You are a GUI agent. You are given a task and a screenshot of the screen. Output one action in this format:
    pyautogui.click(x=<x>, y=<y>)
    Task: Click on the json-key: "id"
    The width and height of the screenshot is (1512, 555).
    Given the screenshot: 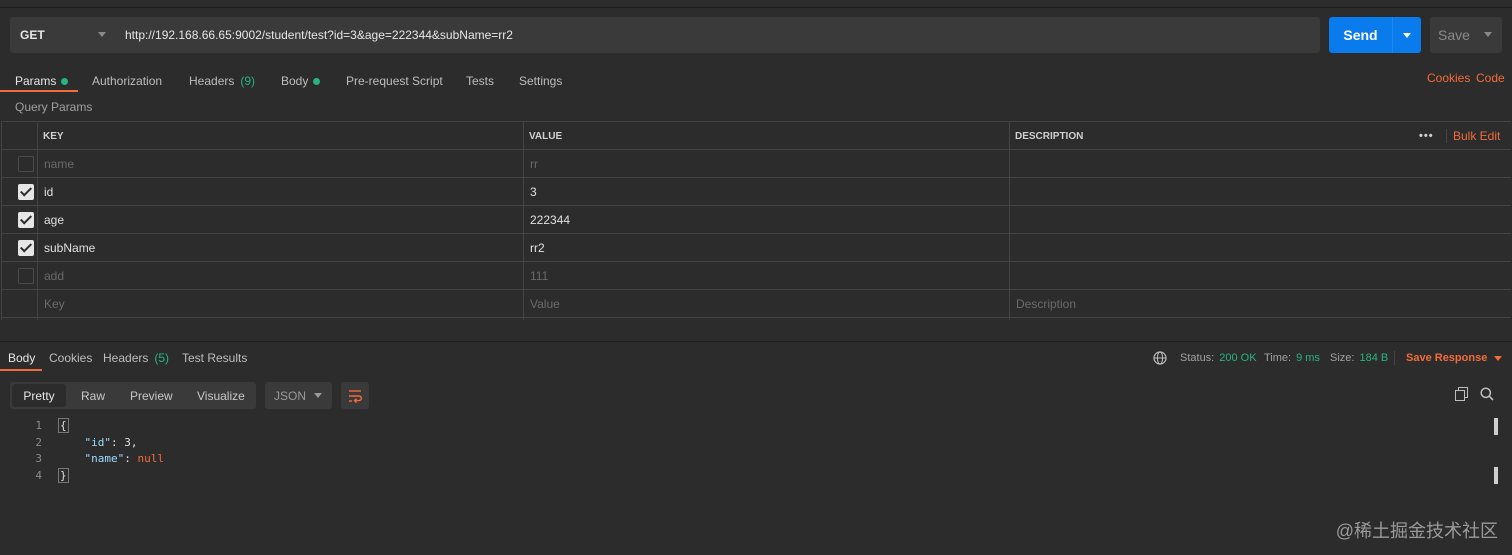 What is the action you would take?
    pyautogui.click(x=98, y=442)
    